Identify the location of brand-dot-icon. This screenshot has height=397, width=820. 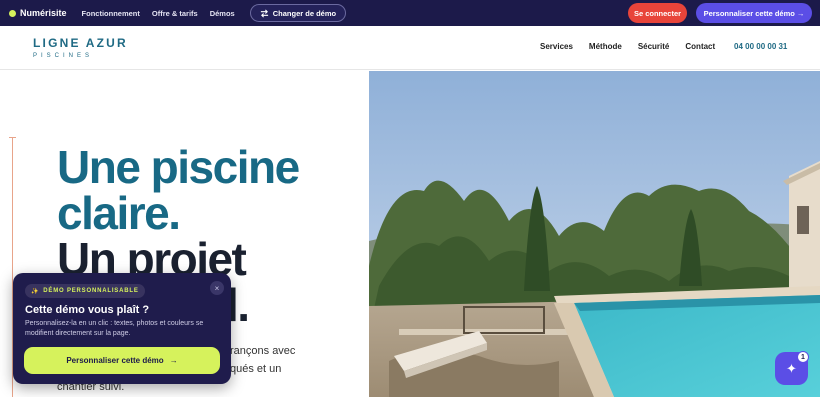
(12, 13).